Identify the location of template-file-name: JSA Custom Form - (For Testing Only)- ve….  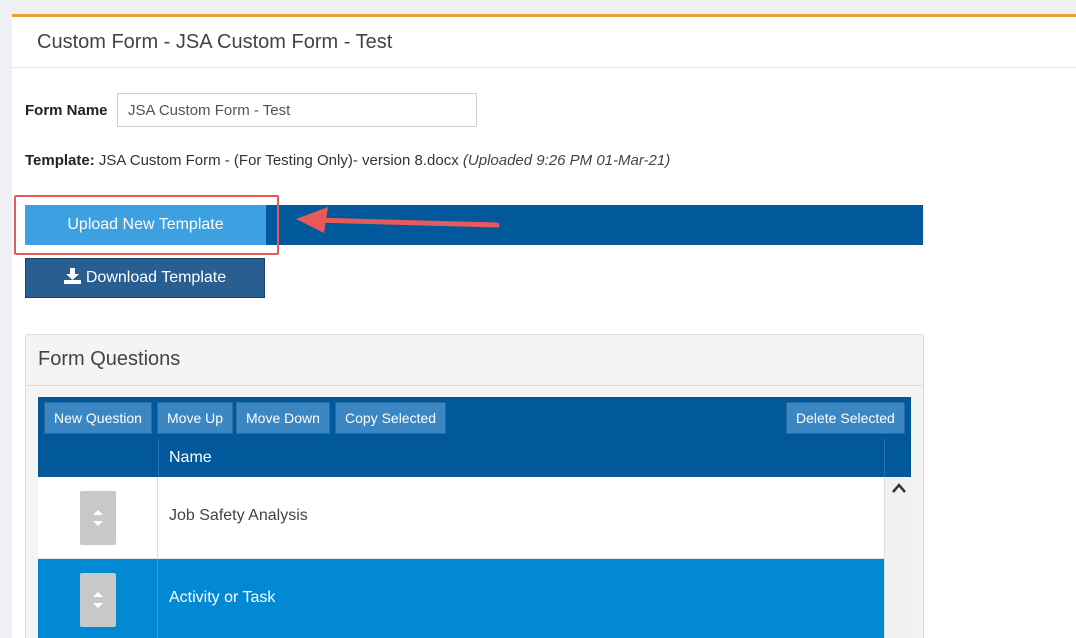
(278, 160).